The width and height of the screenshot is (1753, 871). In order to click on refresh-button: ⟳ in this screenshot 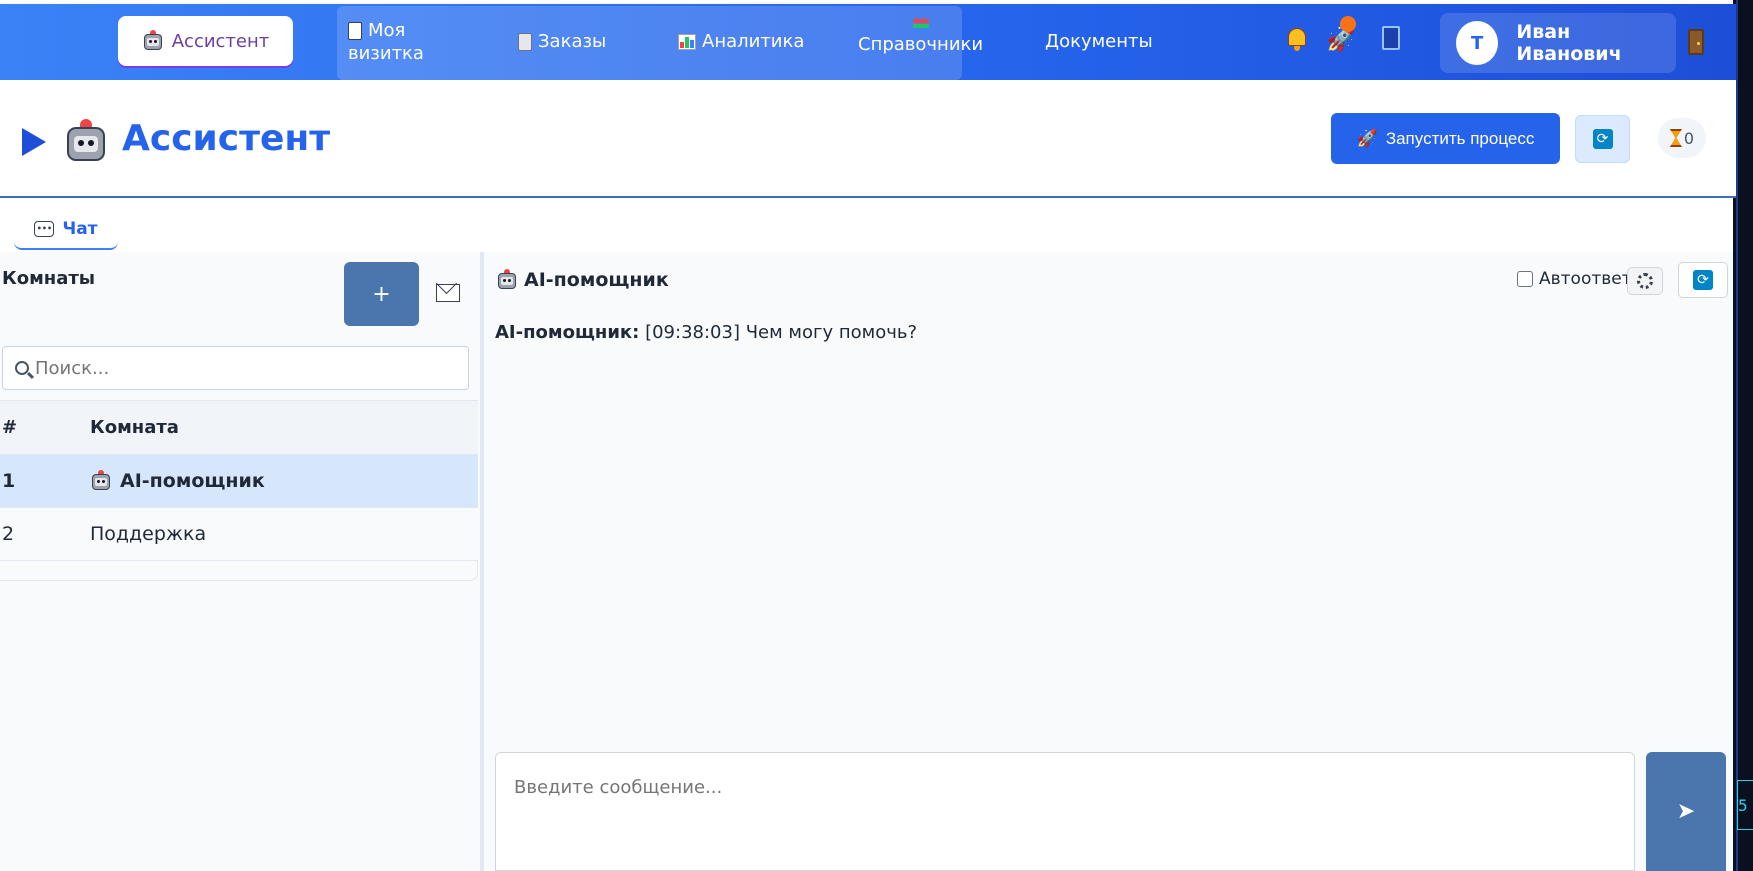, I will do `click(1602, 139)`.